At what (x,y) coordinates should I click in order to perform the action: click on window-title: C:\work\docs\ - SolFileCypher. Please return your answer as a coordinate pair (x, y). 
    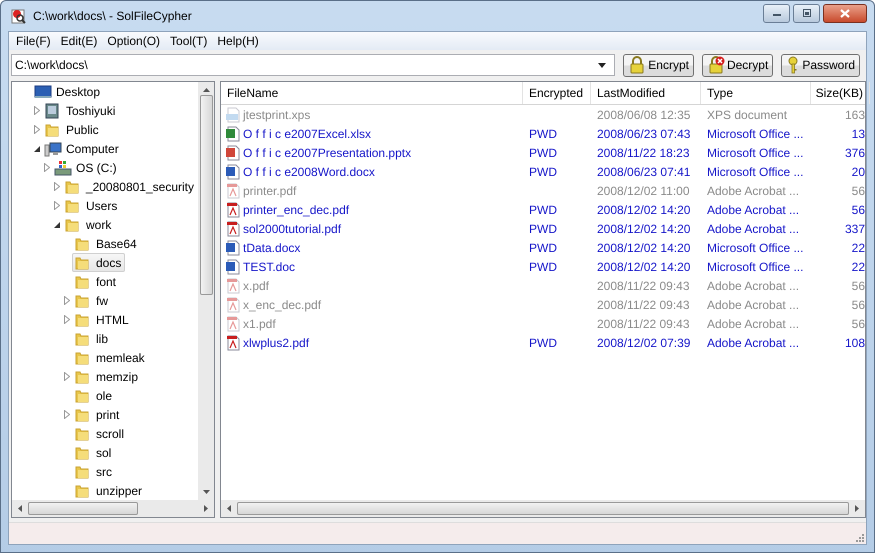
    Looking at the image, I should click on (112, 16).